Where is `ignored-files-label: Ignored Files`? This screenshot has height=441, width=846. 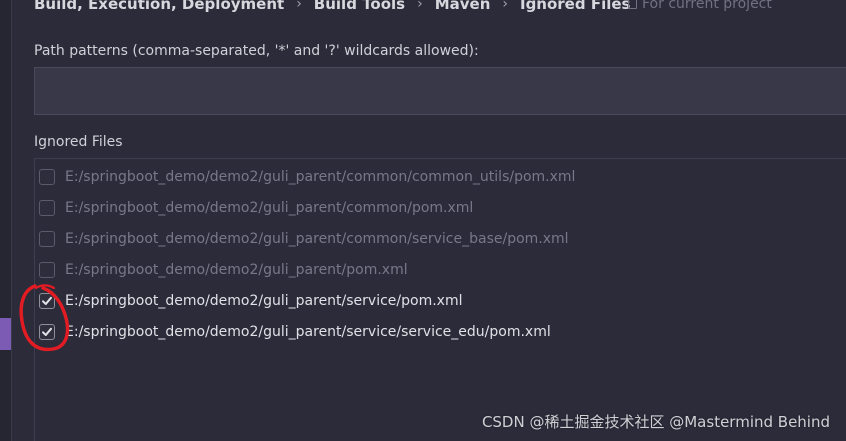 ignored-files-label: Ignored Files is located at coordinates (78, 142).